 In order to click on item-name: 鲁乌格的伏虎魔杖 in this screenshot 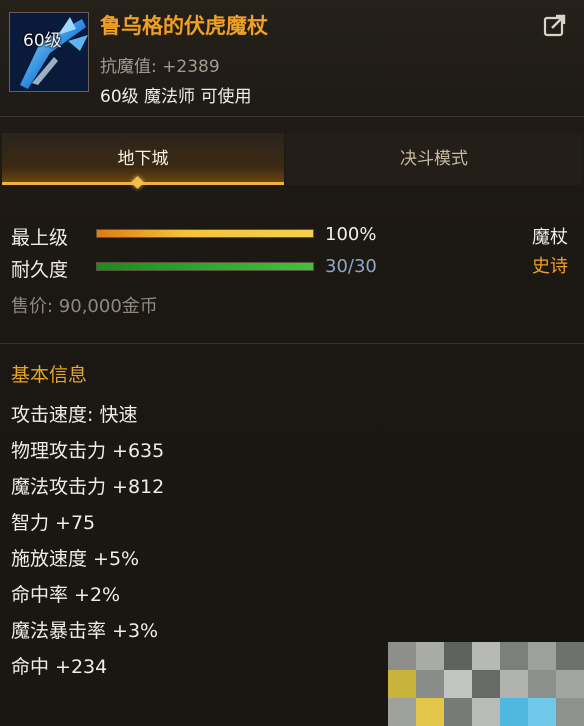, I will do `click(184, 26)`.